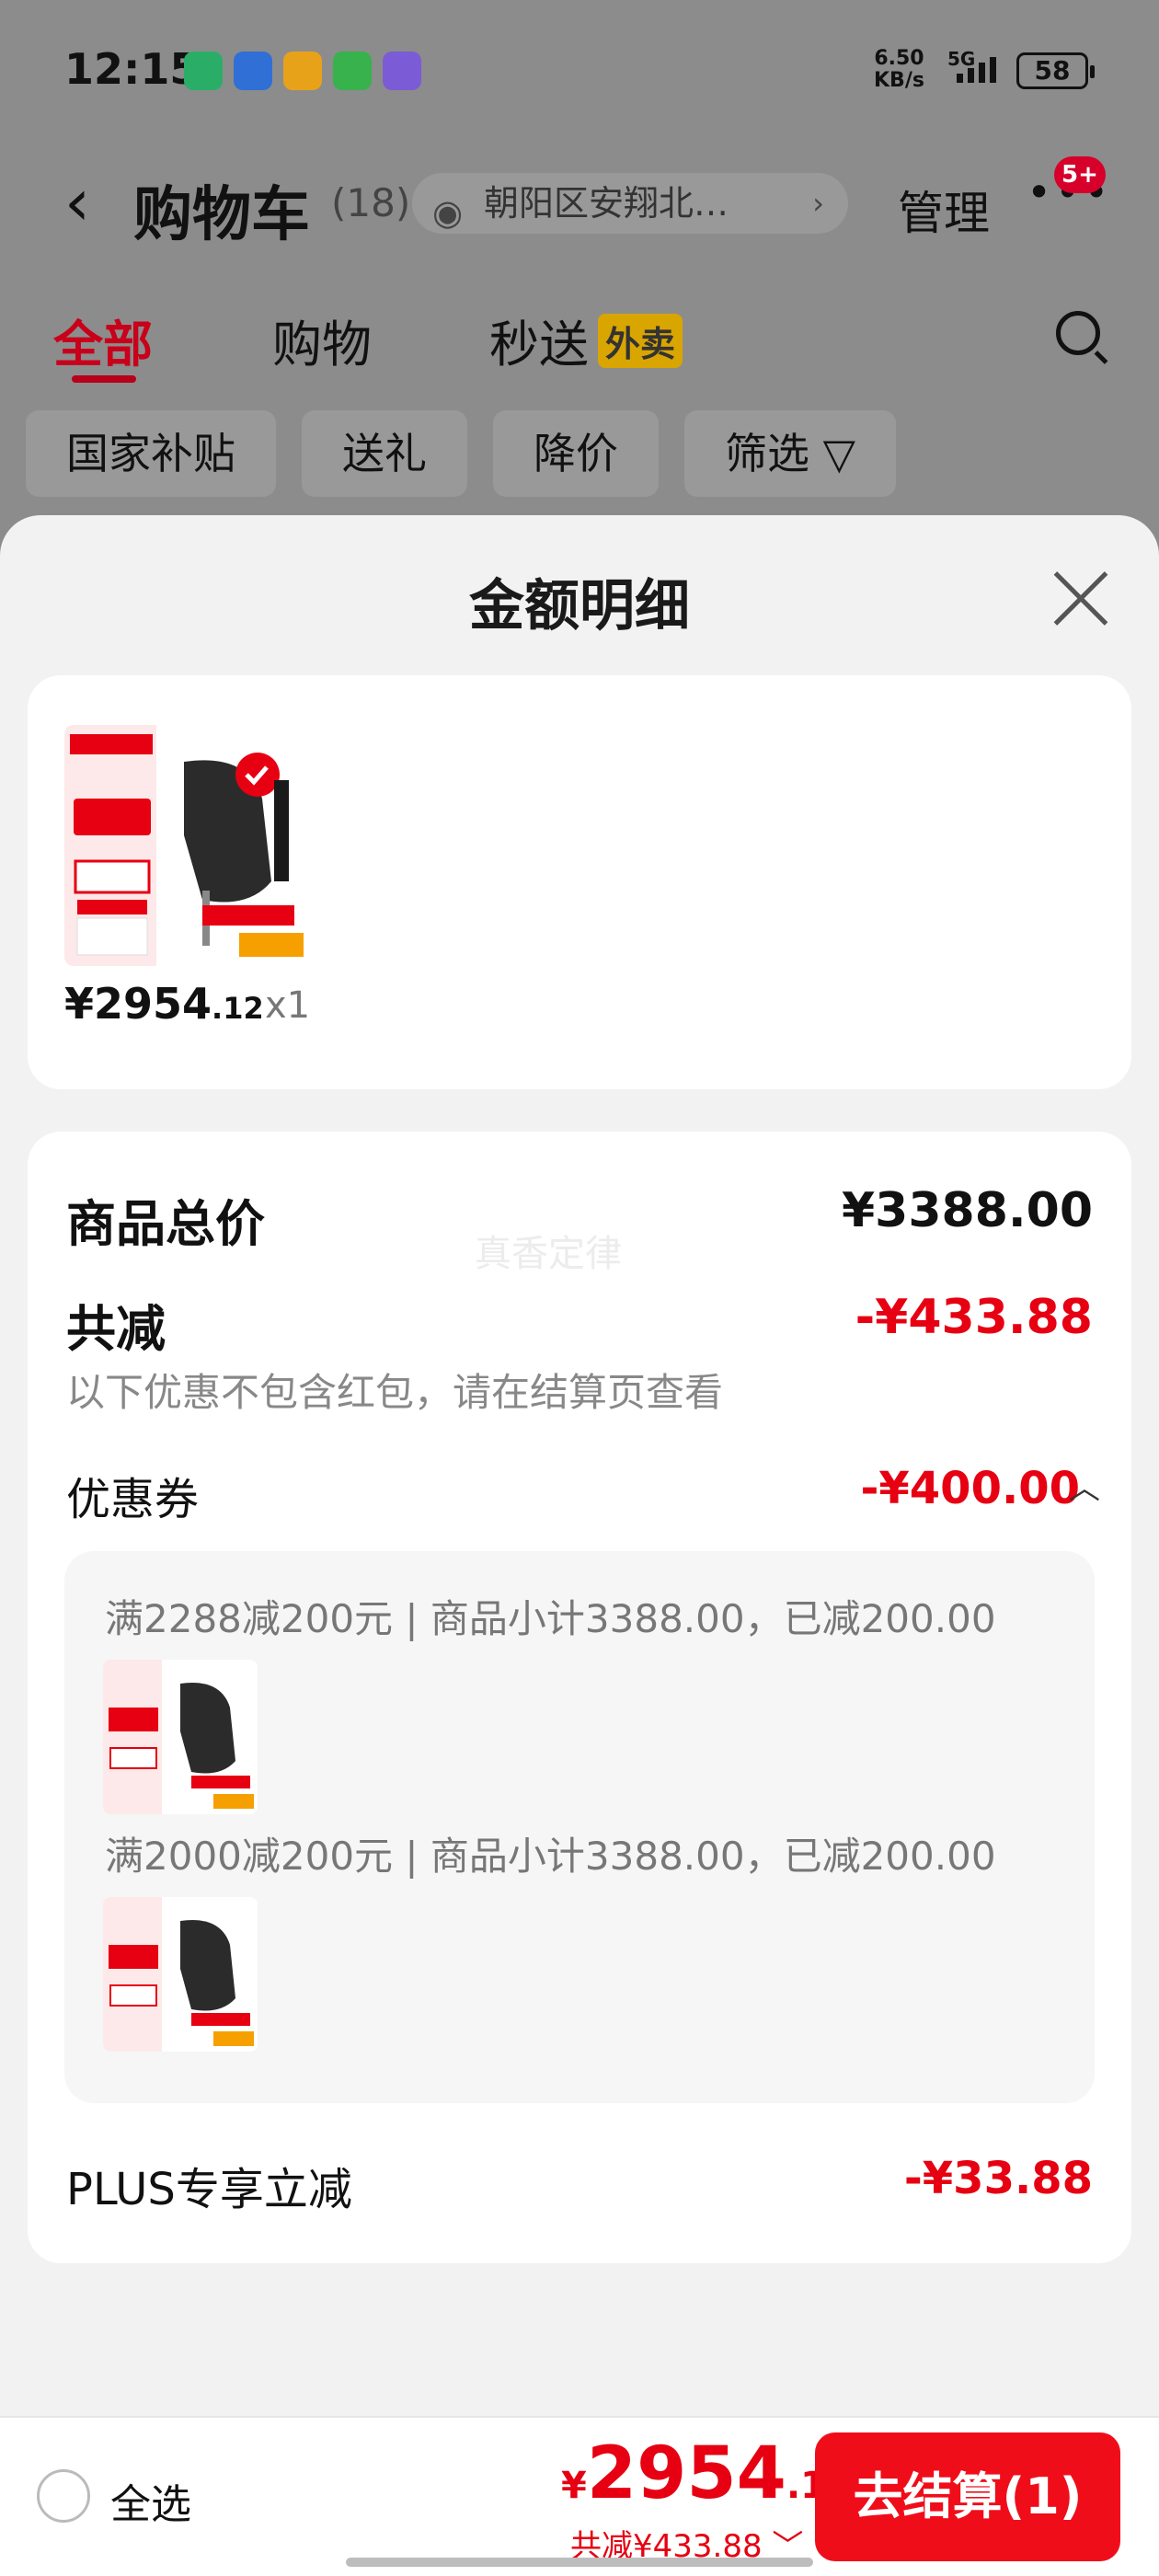  Describe the element at coordinates (579, 606) in the screenshot. I see `sheet-title: 金额明细` at that location.